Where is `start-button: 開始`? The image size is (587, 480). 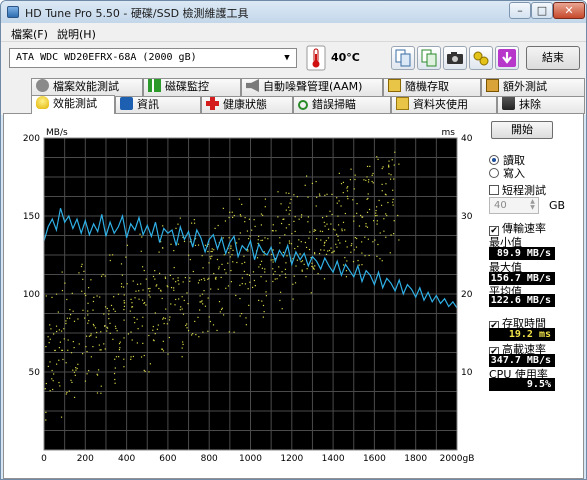
start-button: 開始 is located at coordinates (522, 130).